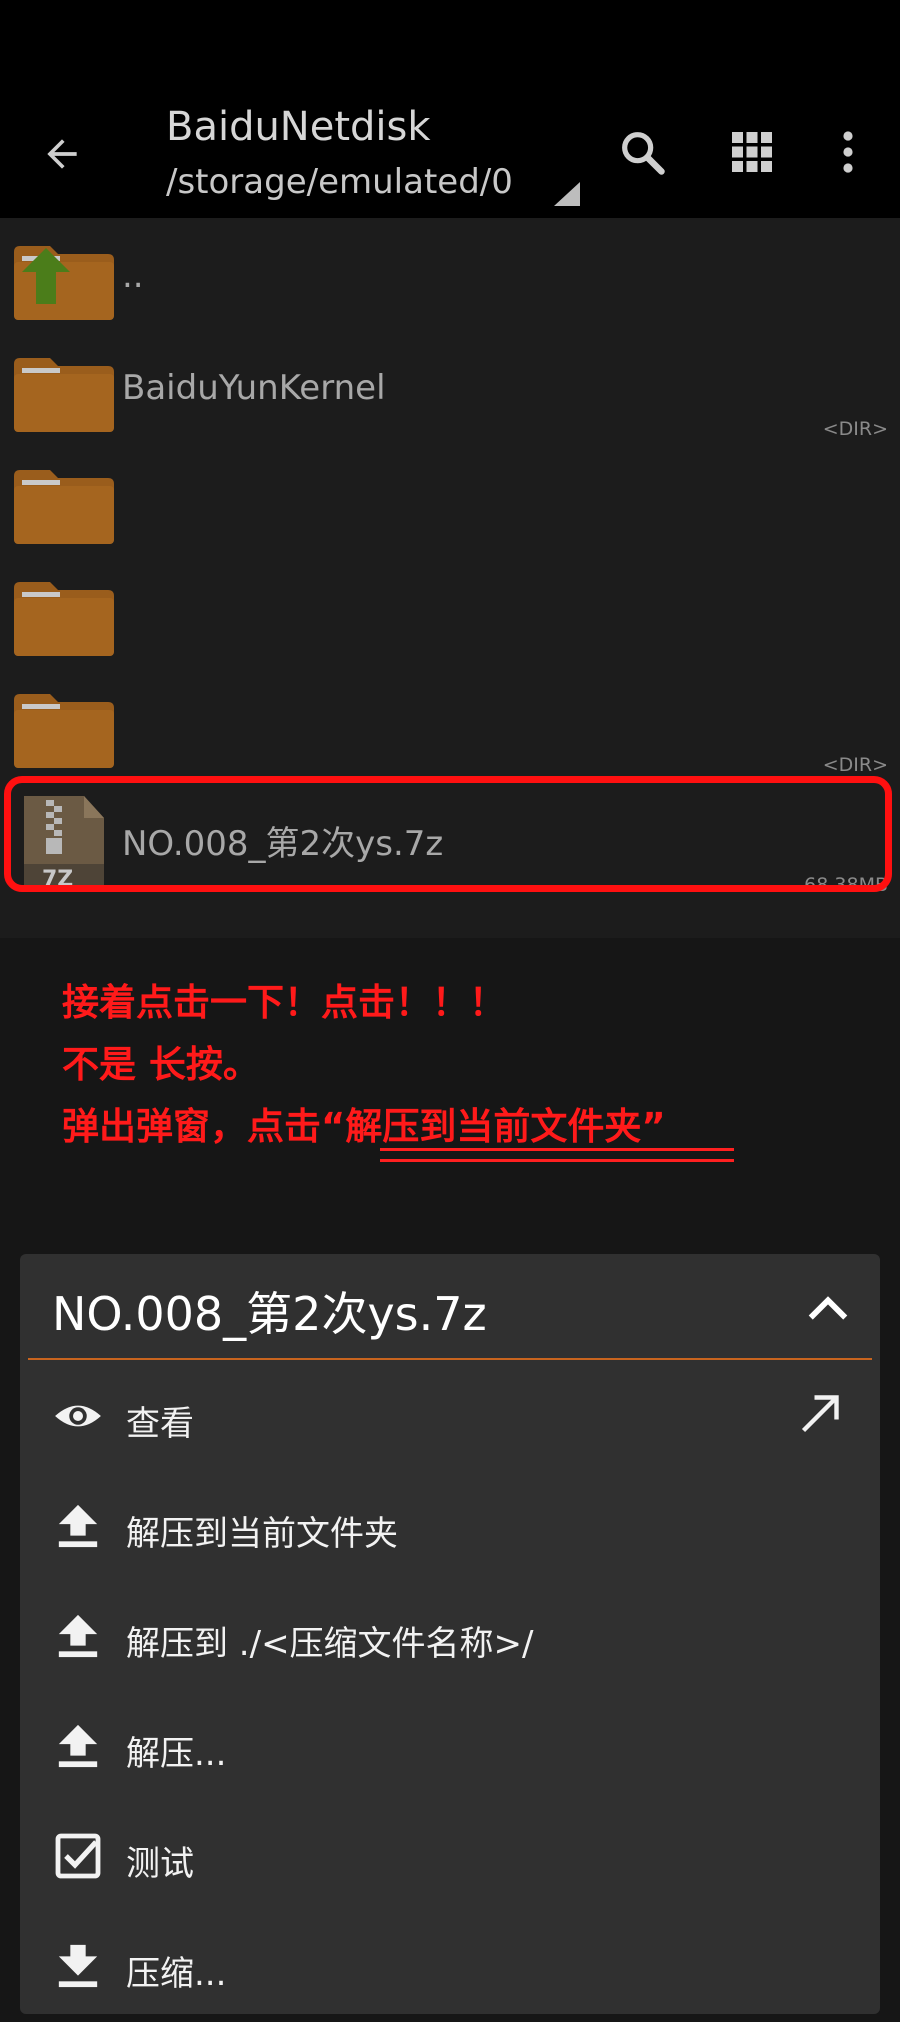 The image size is (900, 2022). What do you see at coordinates (78, 1416) in the screenshot?
I see `eye-icon` at bounding box center [78, 1416].